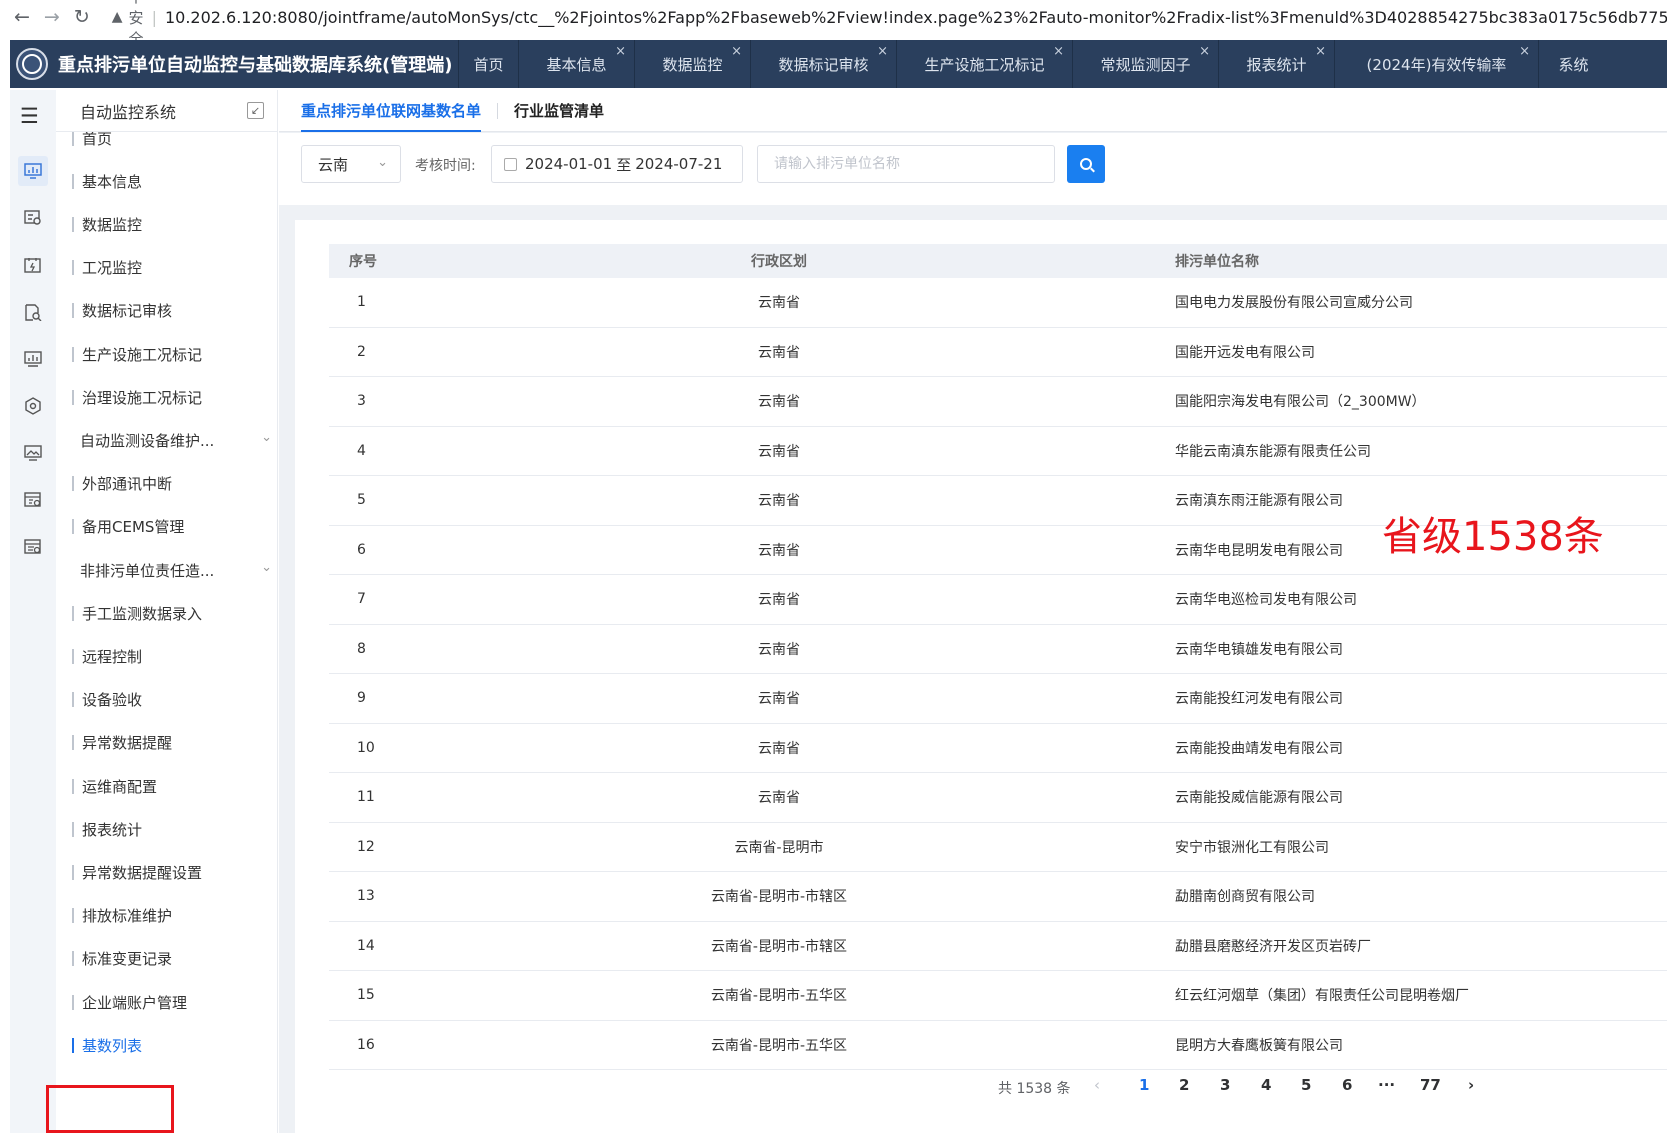 This screenshot has width=1667, height=1133. I want to click on top-tab: 系统, so click(1573, 64).